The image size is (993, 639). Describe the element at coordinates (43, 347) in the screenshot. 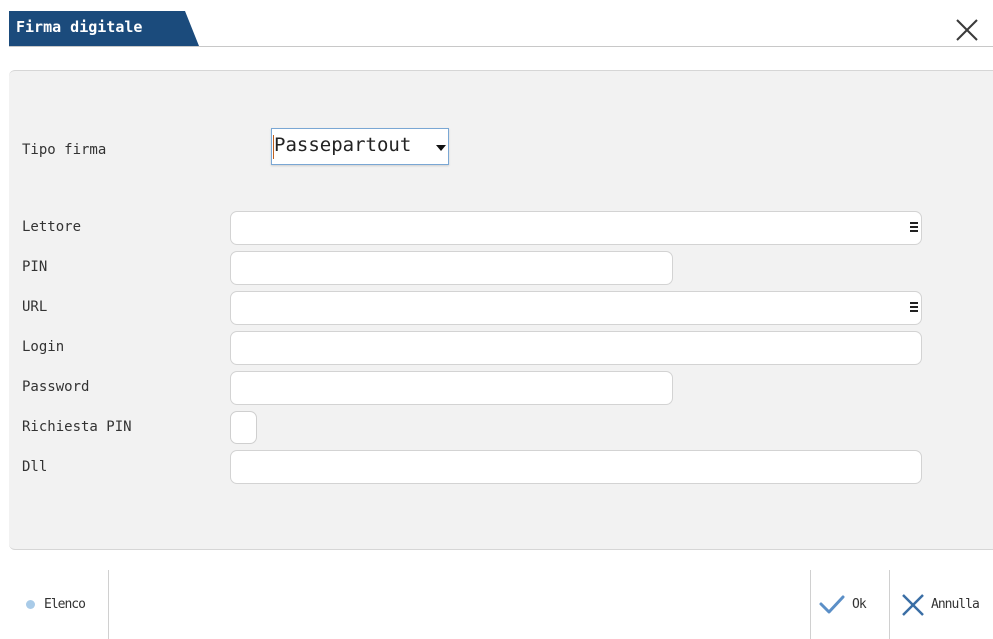

I see `login-label: Login` at that location.